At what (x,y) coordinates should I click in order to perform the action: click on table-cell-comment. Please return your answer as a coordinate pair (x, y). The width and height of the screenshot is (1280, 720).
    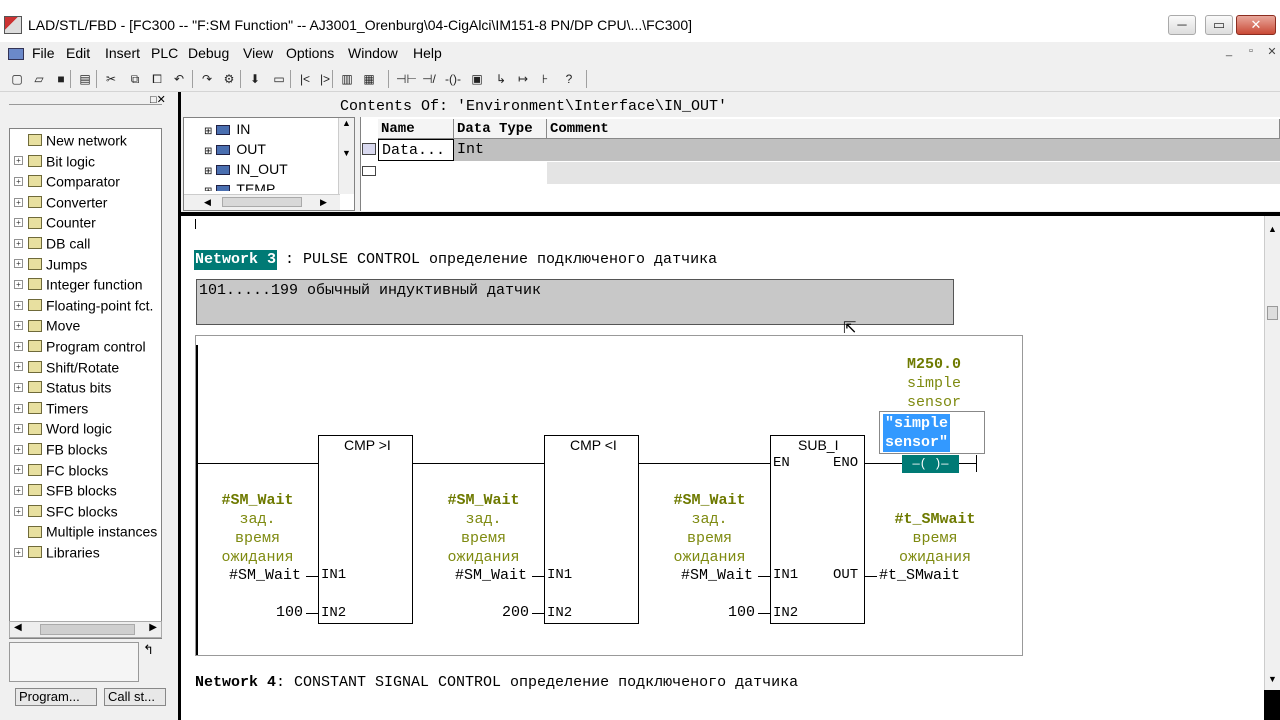
    Looking at the image, I should click on (913, 150).